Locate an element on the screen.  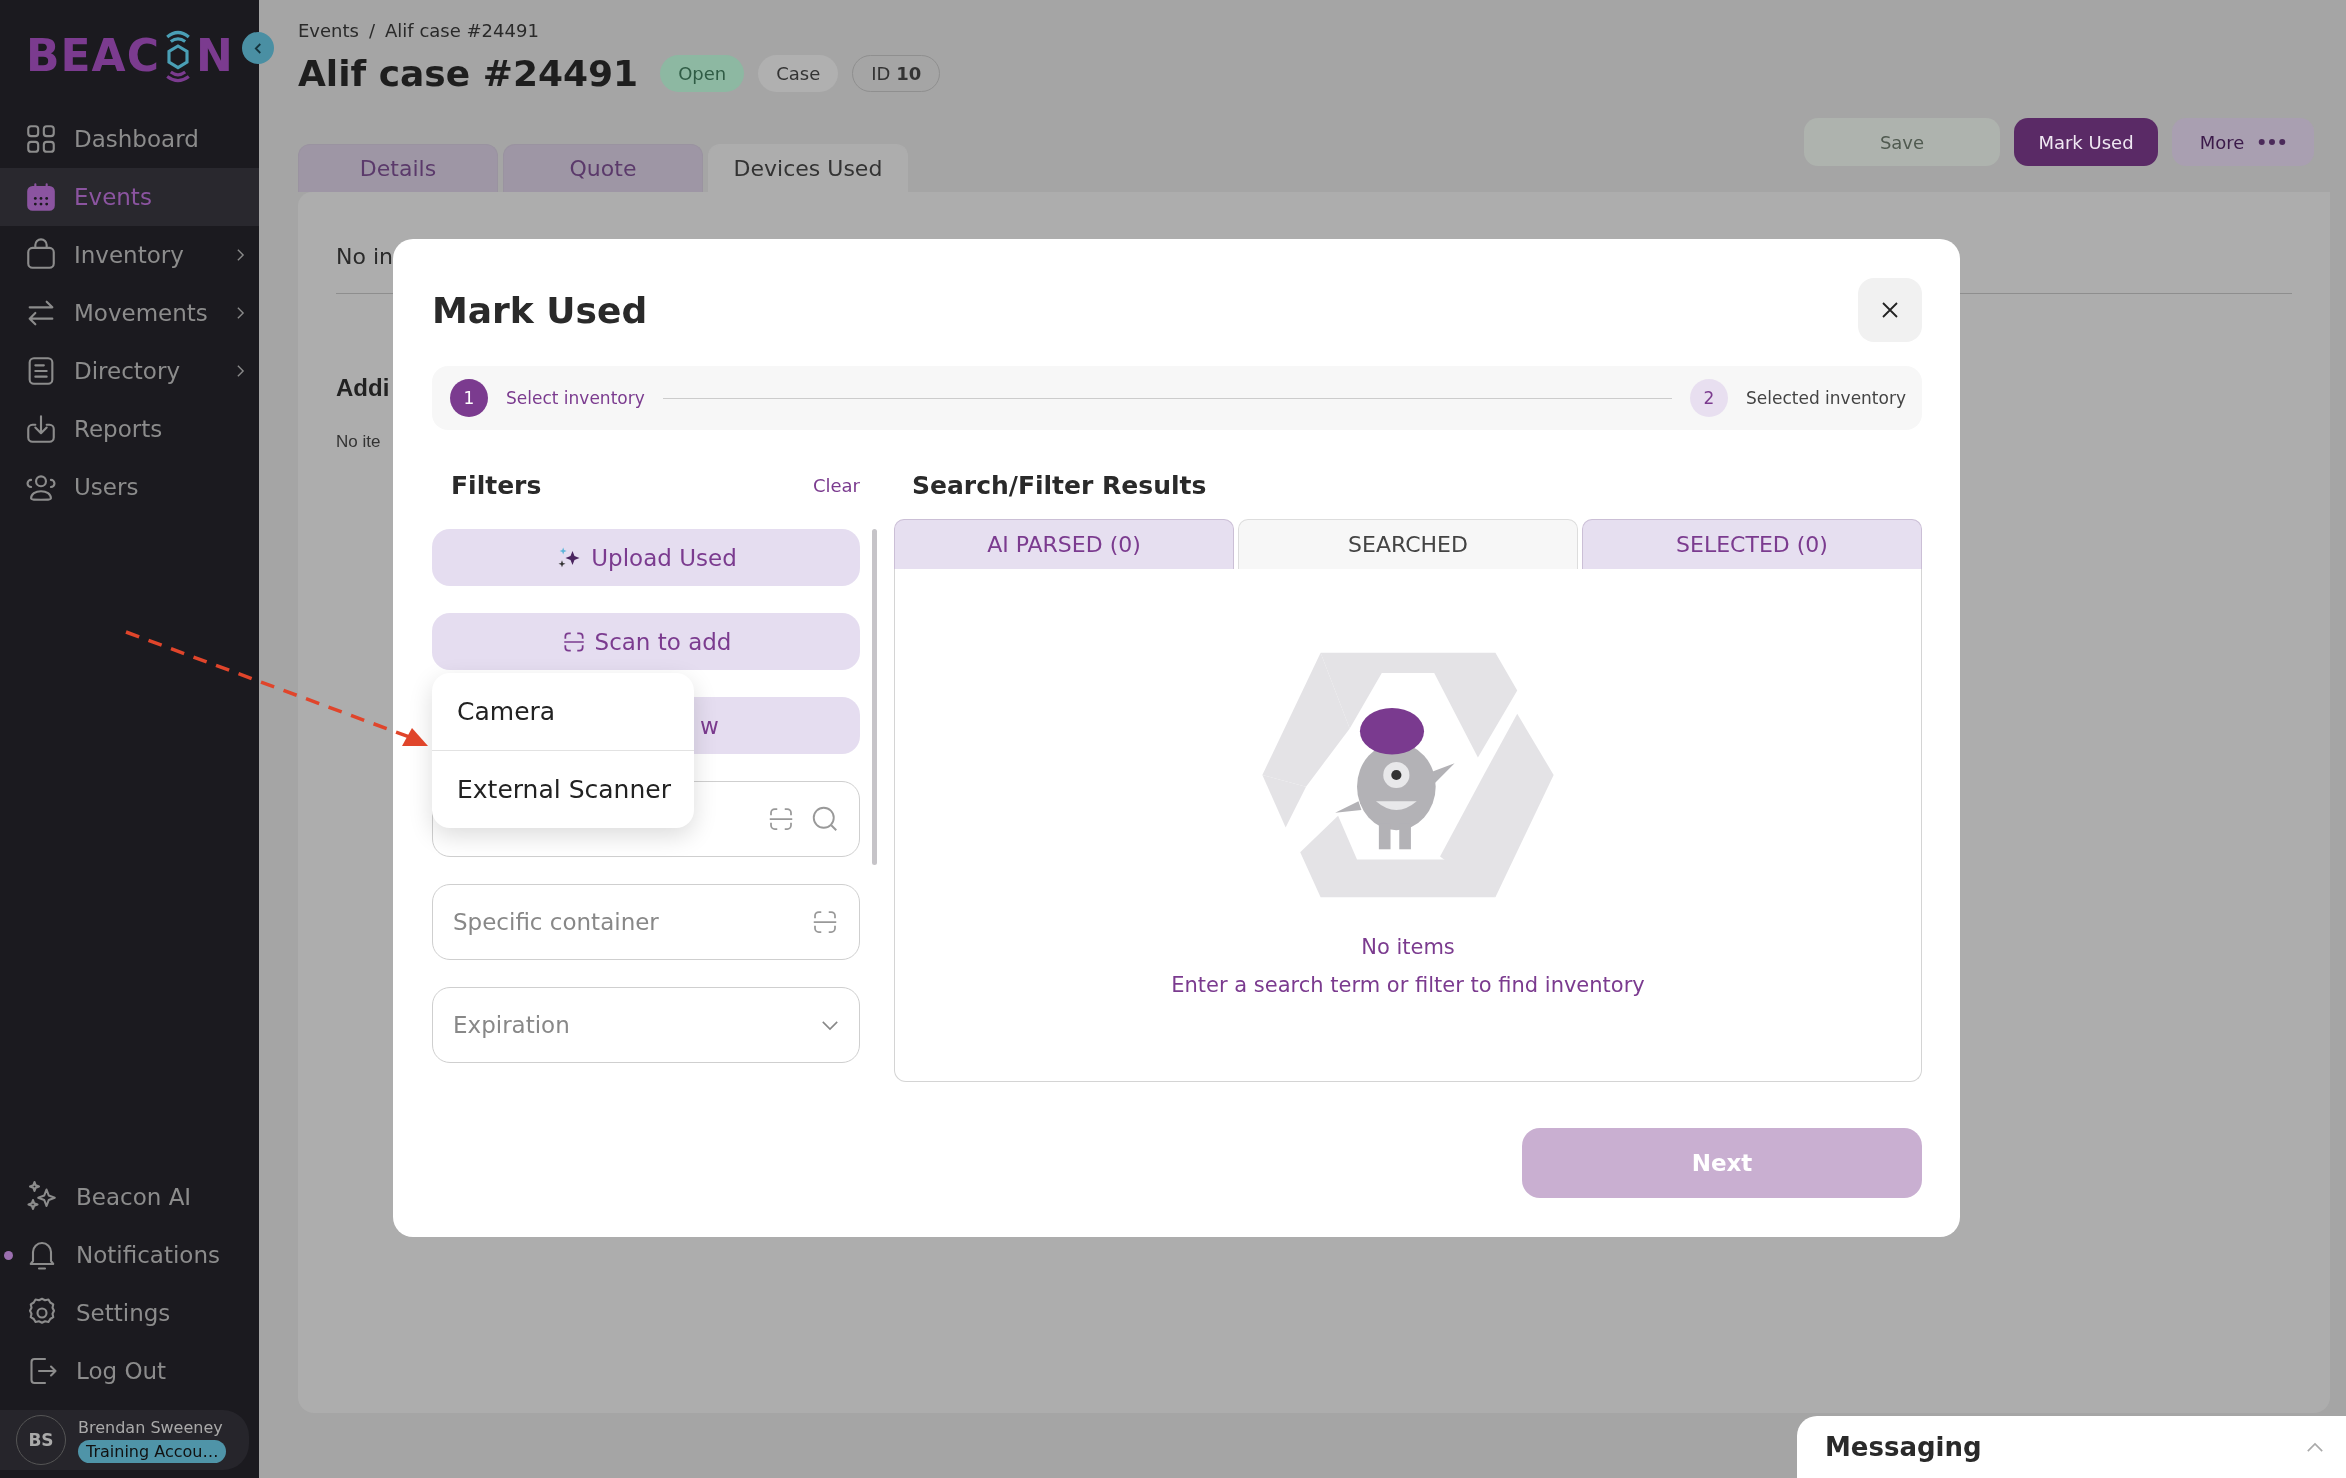
messaging-title: Messaging is located at coordinates (1903, 1447).